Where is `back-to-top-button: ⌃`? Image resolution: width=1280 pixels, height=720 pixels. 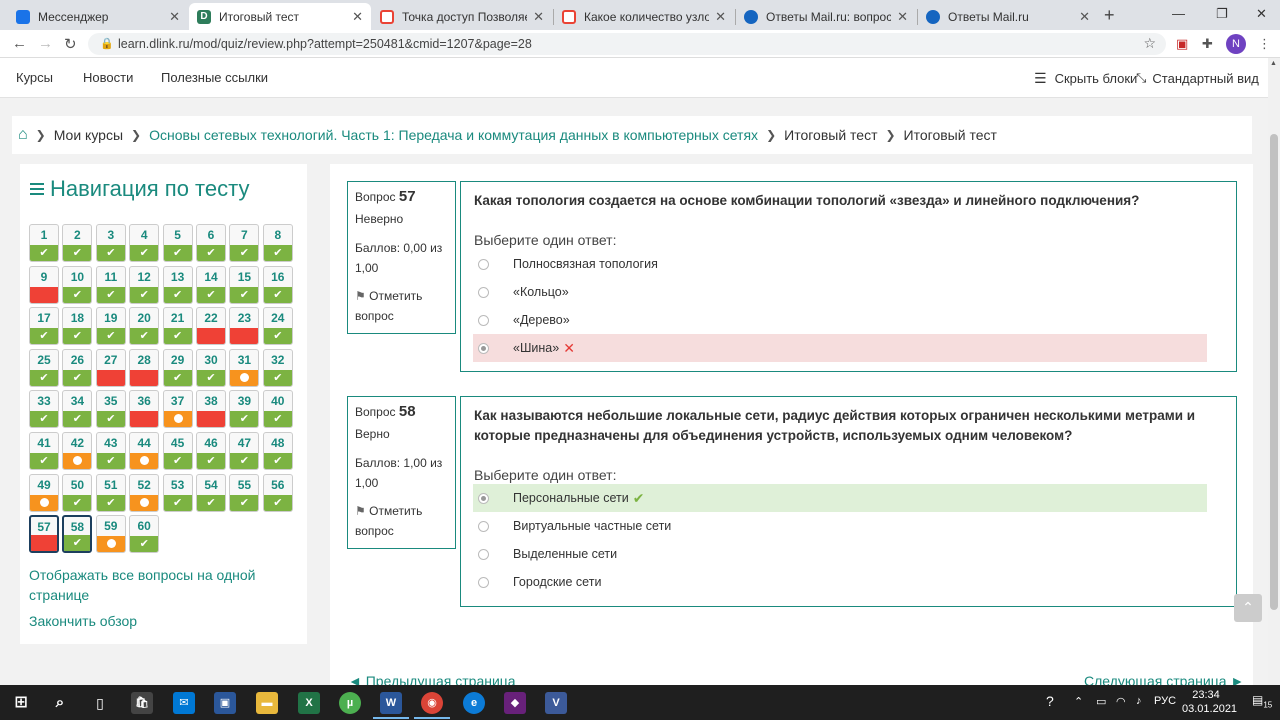
back-to-top-button: ⌃ is located at coordinates (1248, 608).